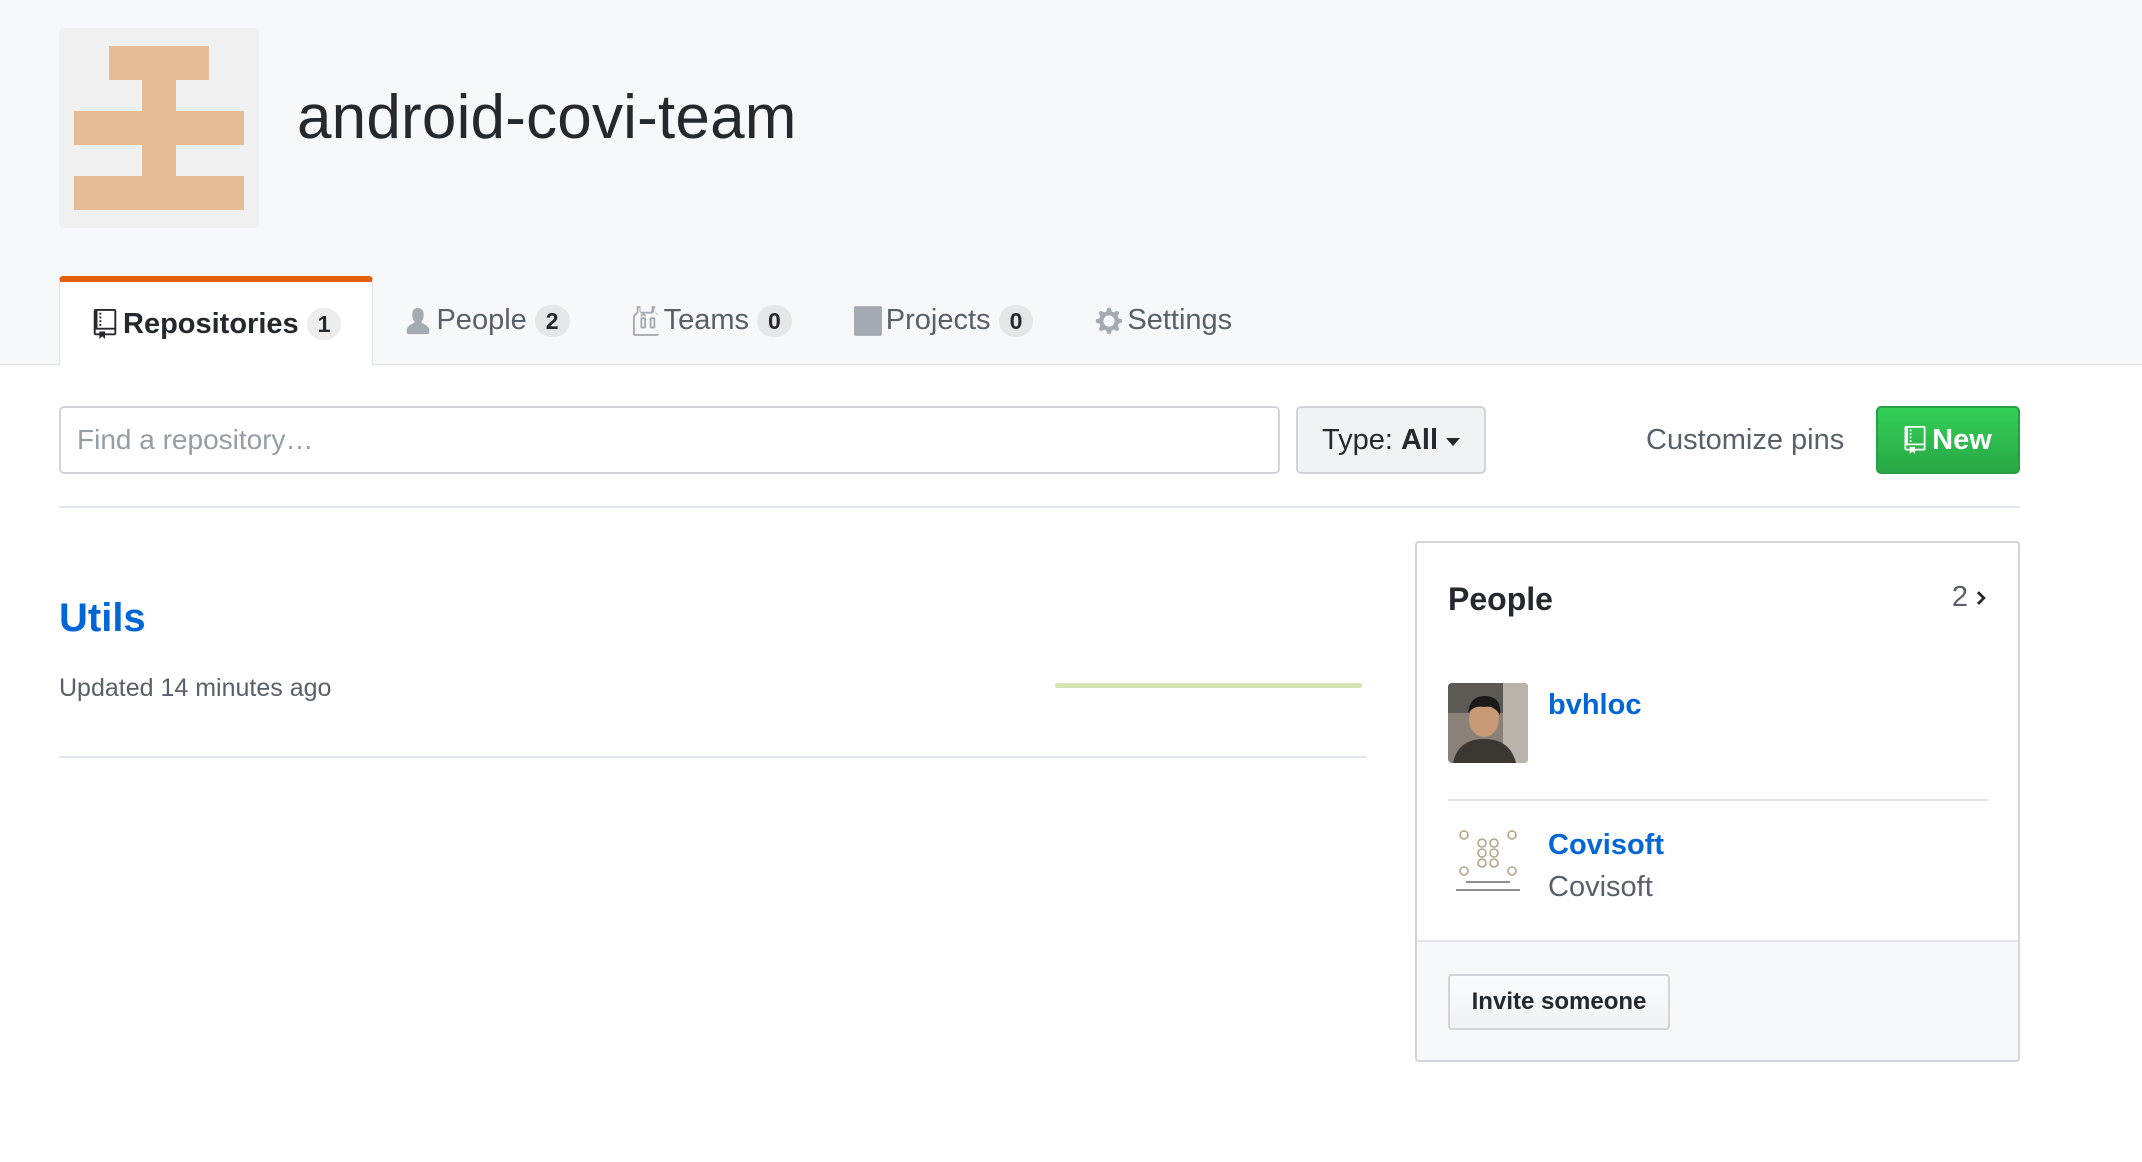 Image resolution: width=2142 pixels, height=1162 pixels. I want to click on type-filter-dropdown: Type: All, so click(1391, 440).